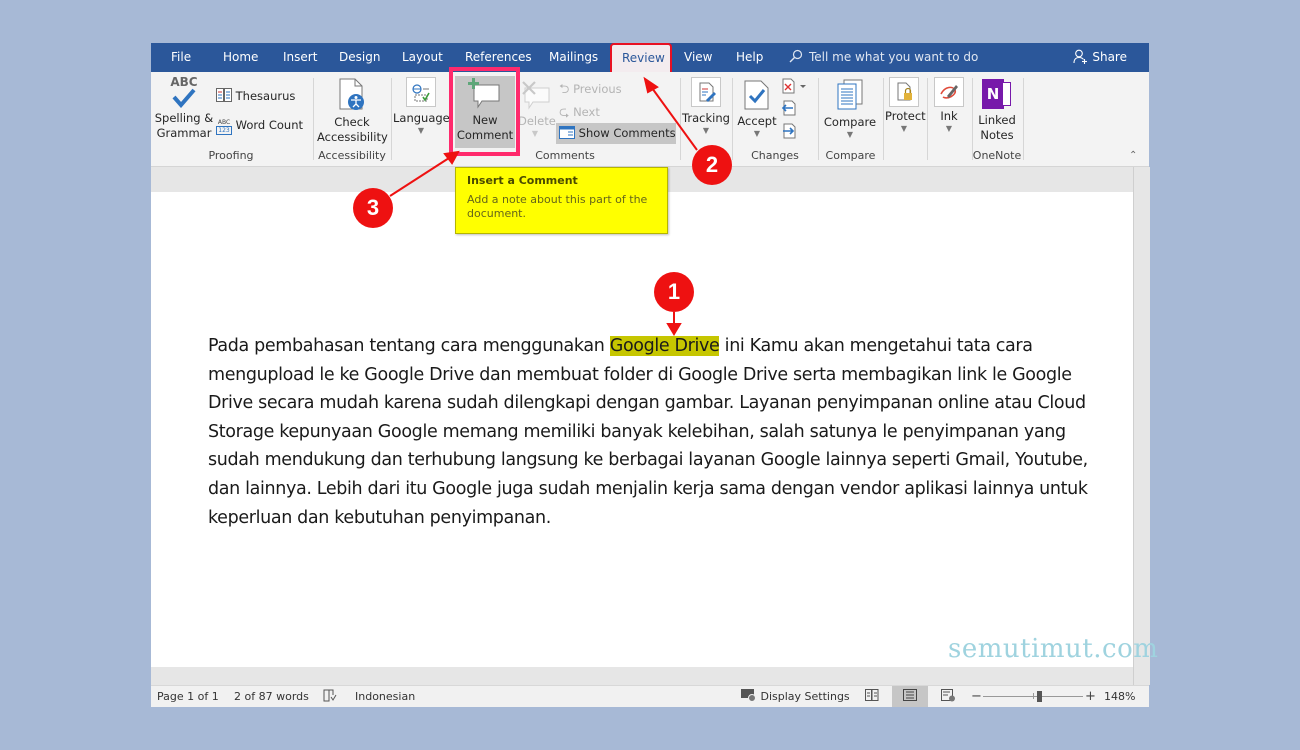  What do you see at coordinates (698, 57) in the screenshot?
I see `tab-view: View` at bounding box center [698, 57].